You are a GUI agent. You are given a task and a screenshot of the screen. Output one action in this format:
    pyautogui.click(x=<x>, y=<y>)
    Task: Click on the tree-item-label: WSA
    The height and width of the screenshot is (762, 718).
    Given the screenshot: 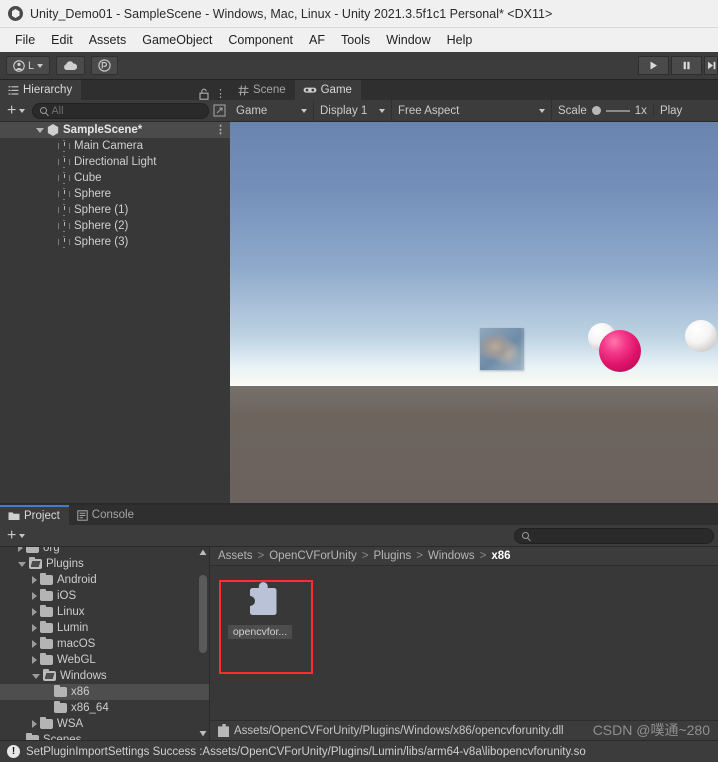 What is the action you would take?
    pyautogui.click(x=70, y=724)
    